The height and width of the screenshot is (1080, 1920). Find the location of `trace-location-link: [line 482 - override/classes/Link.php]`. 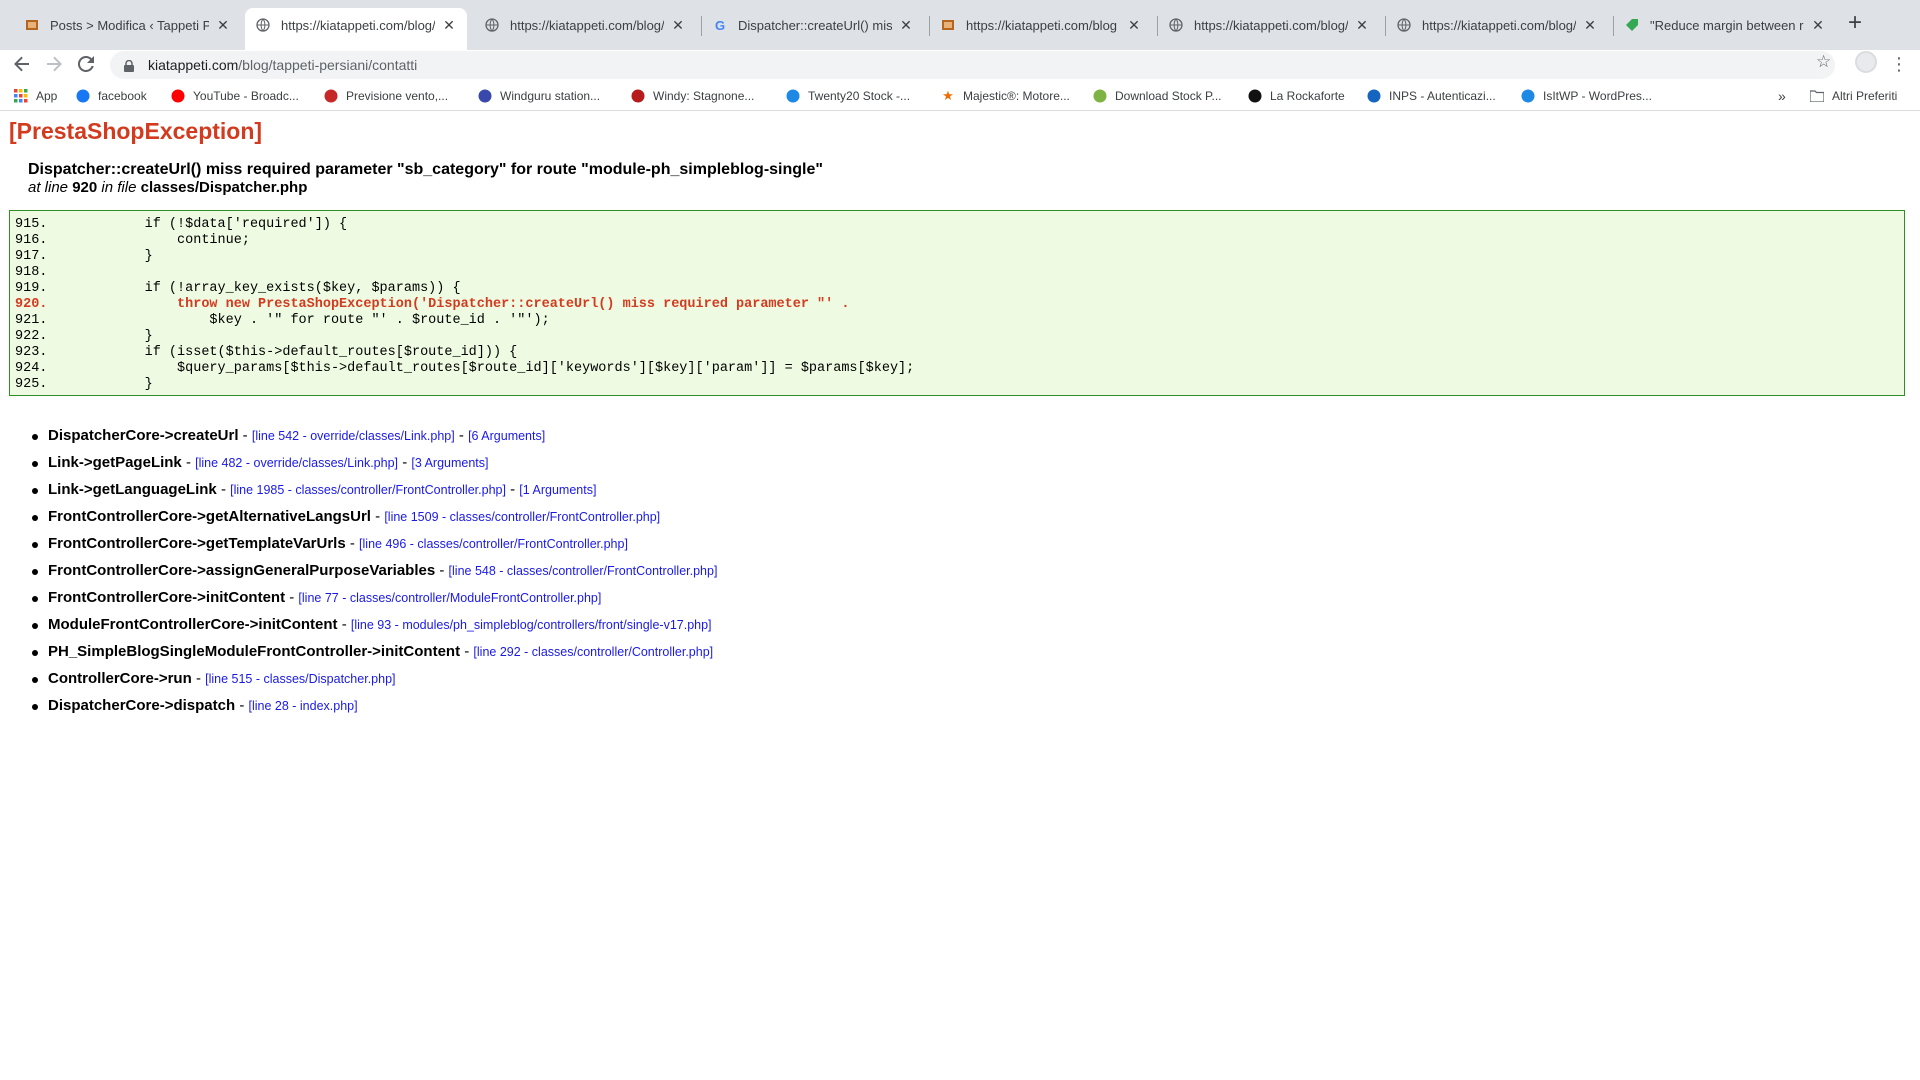

trace-location-link: [line 482 - override/classes/Link.php] is located at coordinates (296, 463).